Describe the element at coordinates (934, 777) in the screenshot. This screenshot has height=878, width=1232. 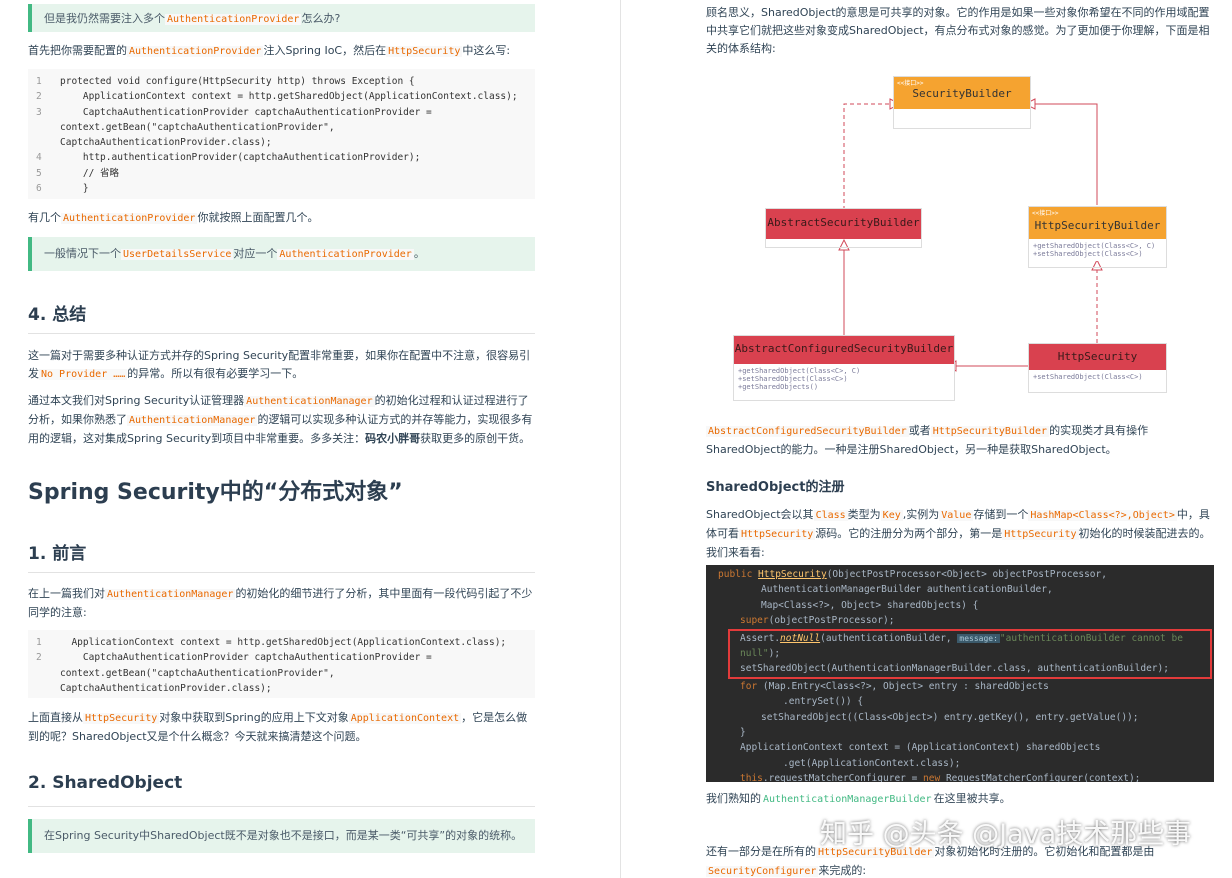
I see `token: new` at that location.